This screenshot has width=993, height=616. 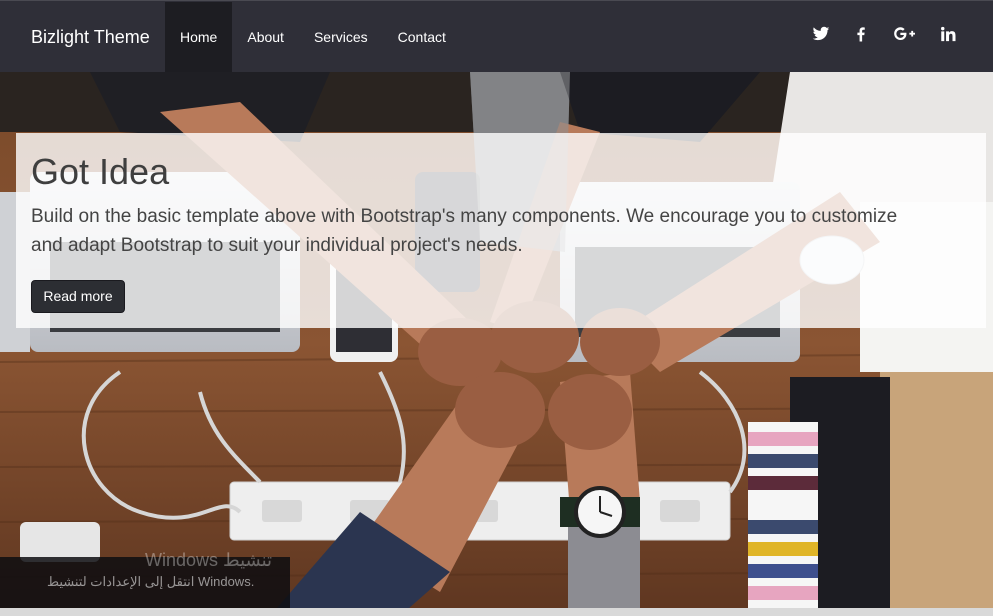 I want to click on brand-link: Bizlight Theme, so click(x=90, y=37).